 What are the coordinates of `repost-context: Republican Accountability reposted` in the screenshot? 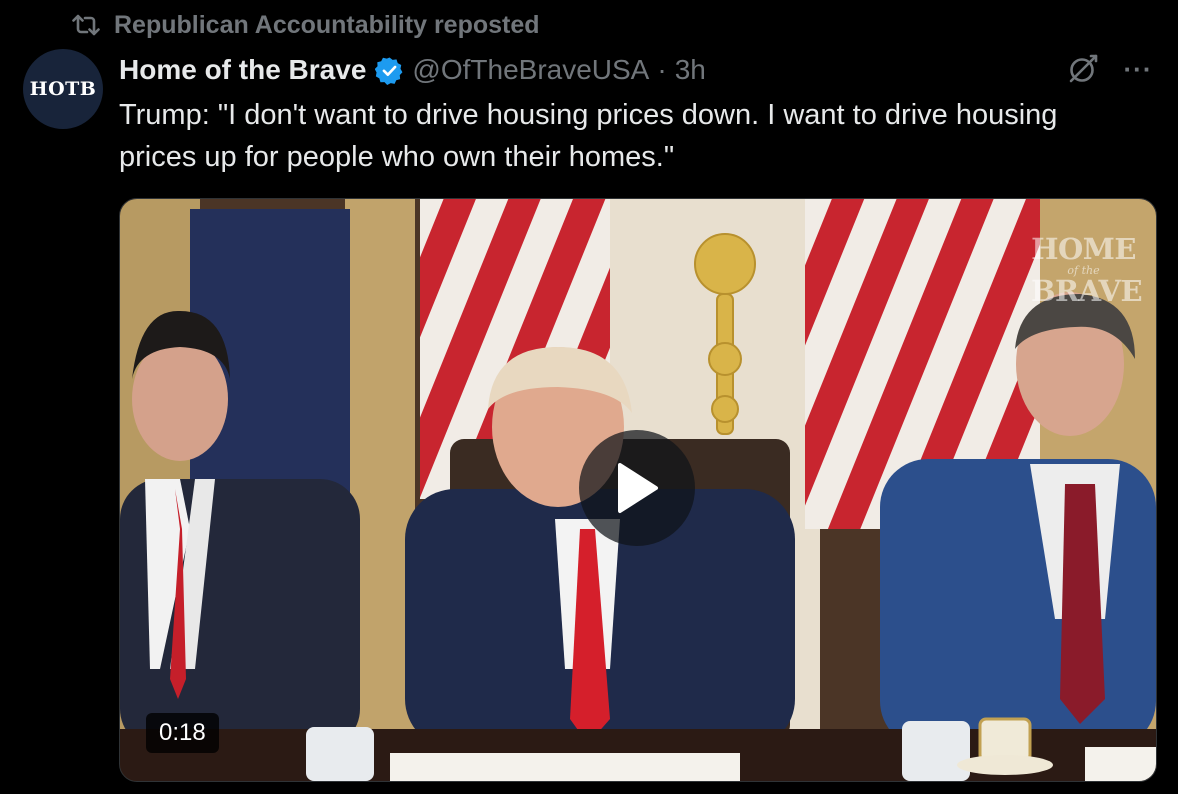 It's located at (306, 25).